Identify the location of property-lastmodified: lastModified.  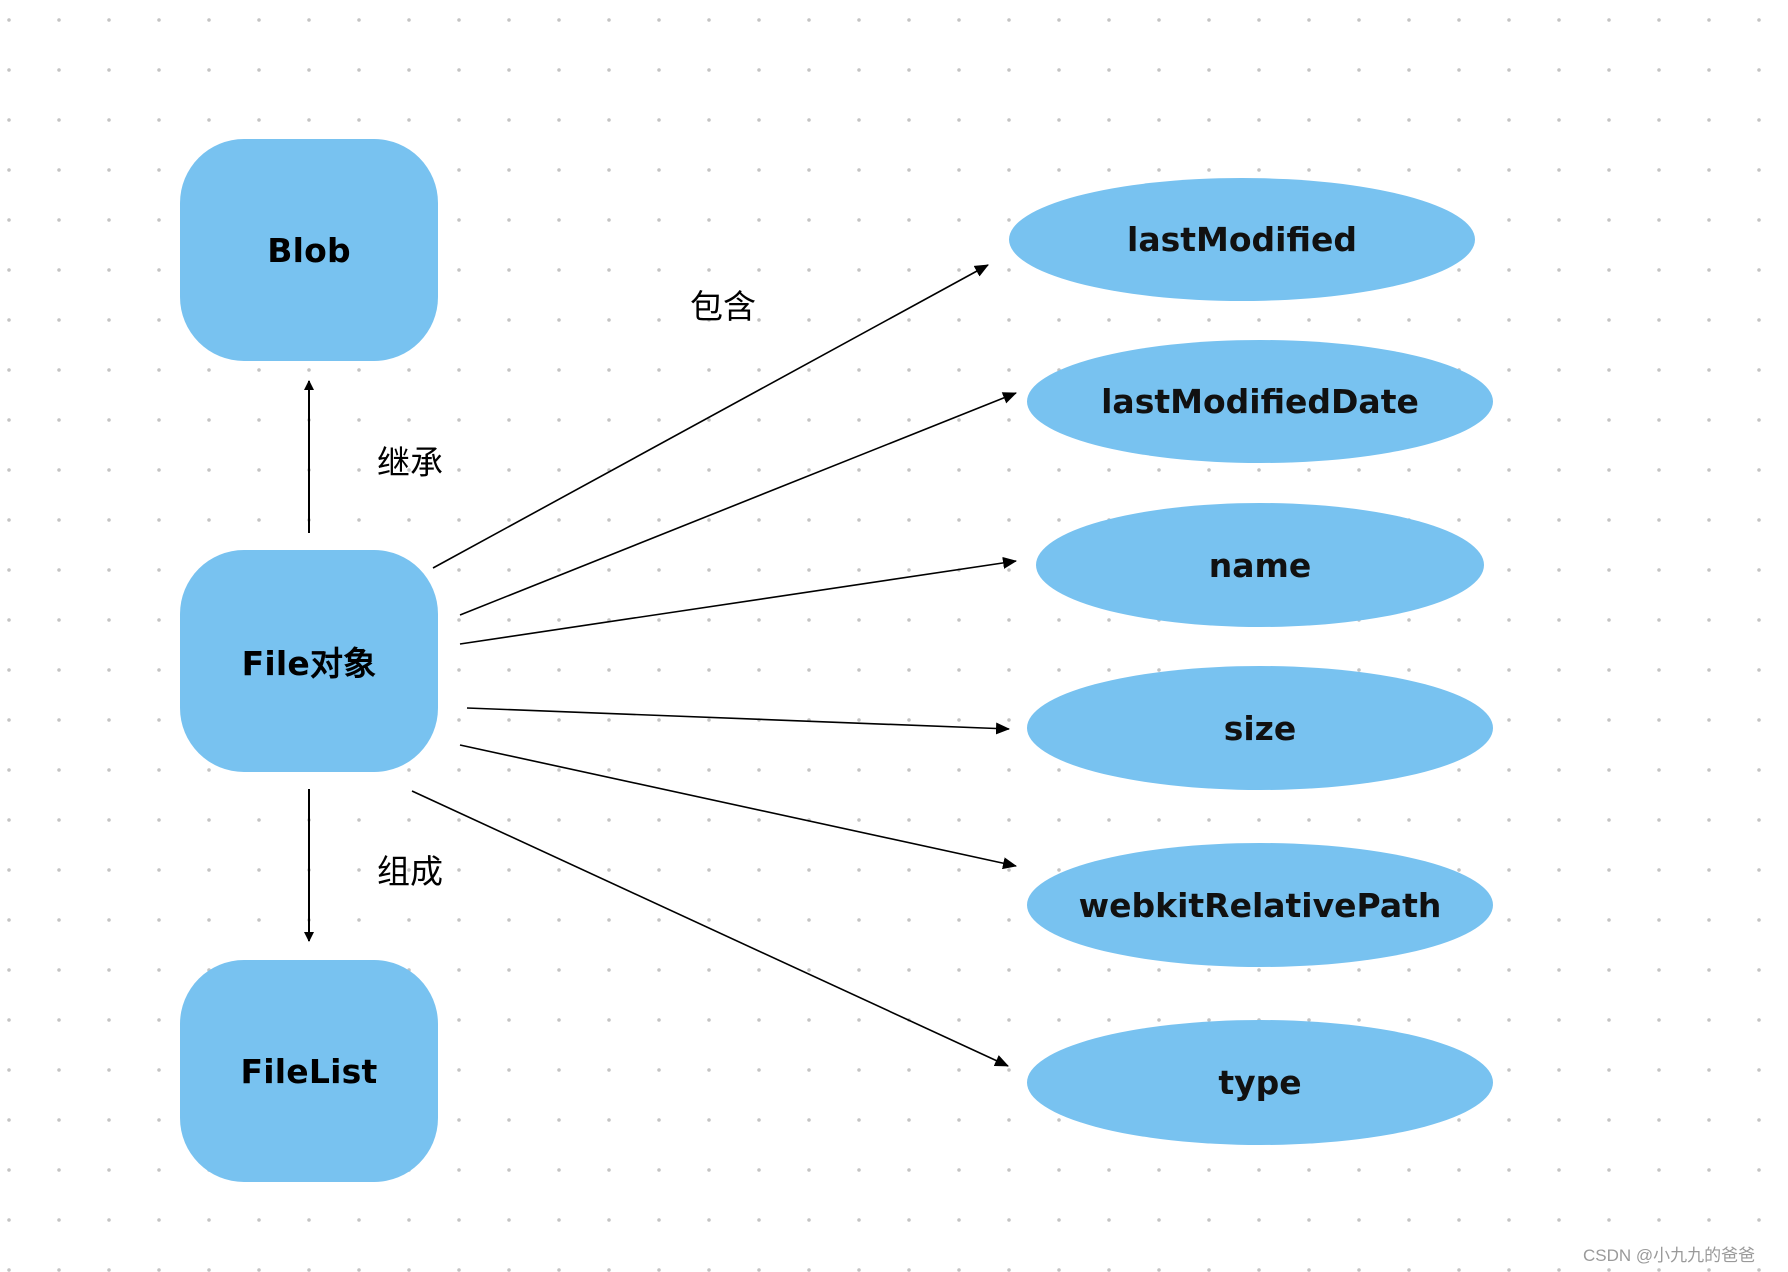
(1242, 239).